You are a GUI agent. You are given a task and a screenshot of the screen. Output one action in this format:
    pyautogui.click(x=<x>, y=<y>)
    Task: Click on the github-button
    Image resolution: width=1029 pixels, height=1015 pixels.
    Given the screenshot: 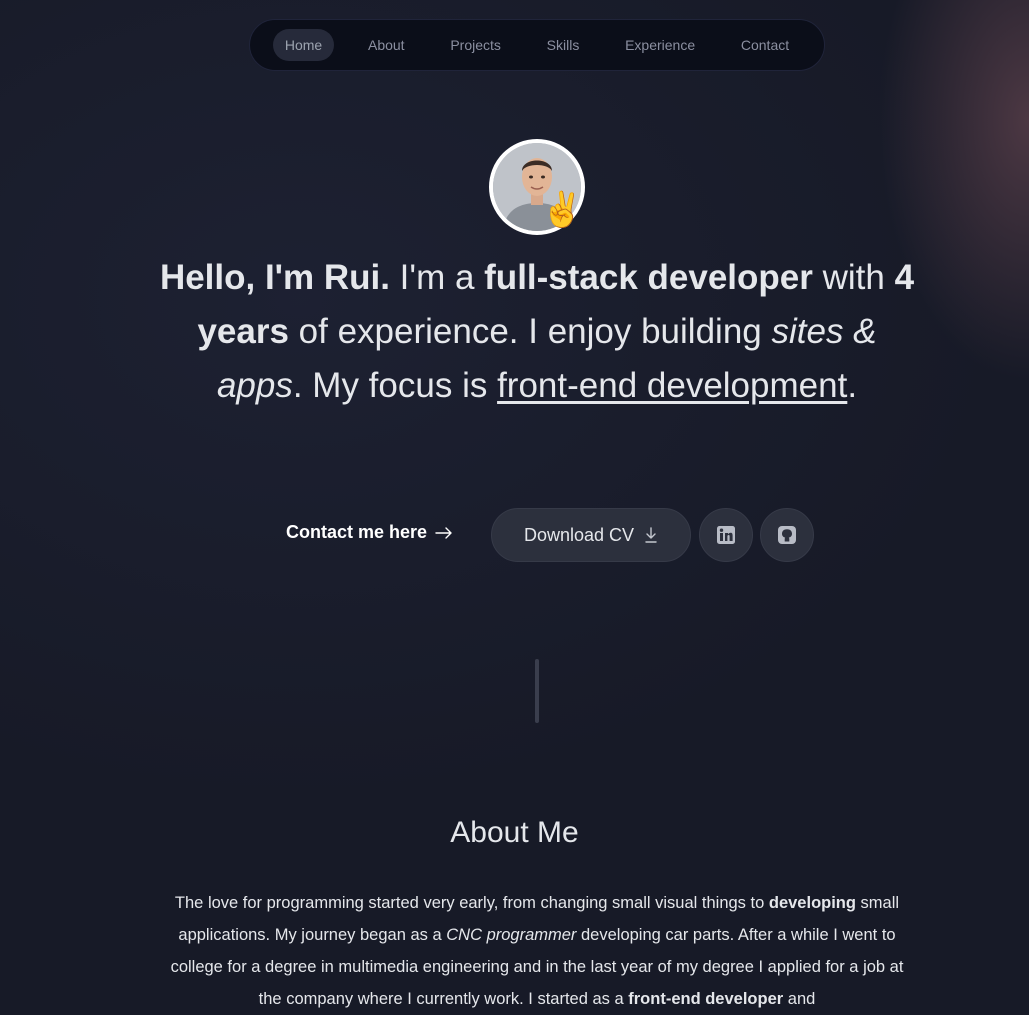 What is the action you would take?
    pyautogui.click(x=787, y=535)
    